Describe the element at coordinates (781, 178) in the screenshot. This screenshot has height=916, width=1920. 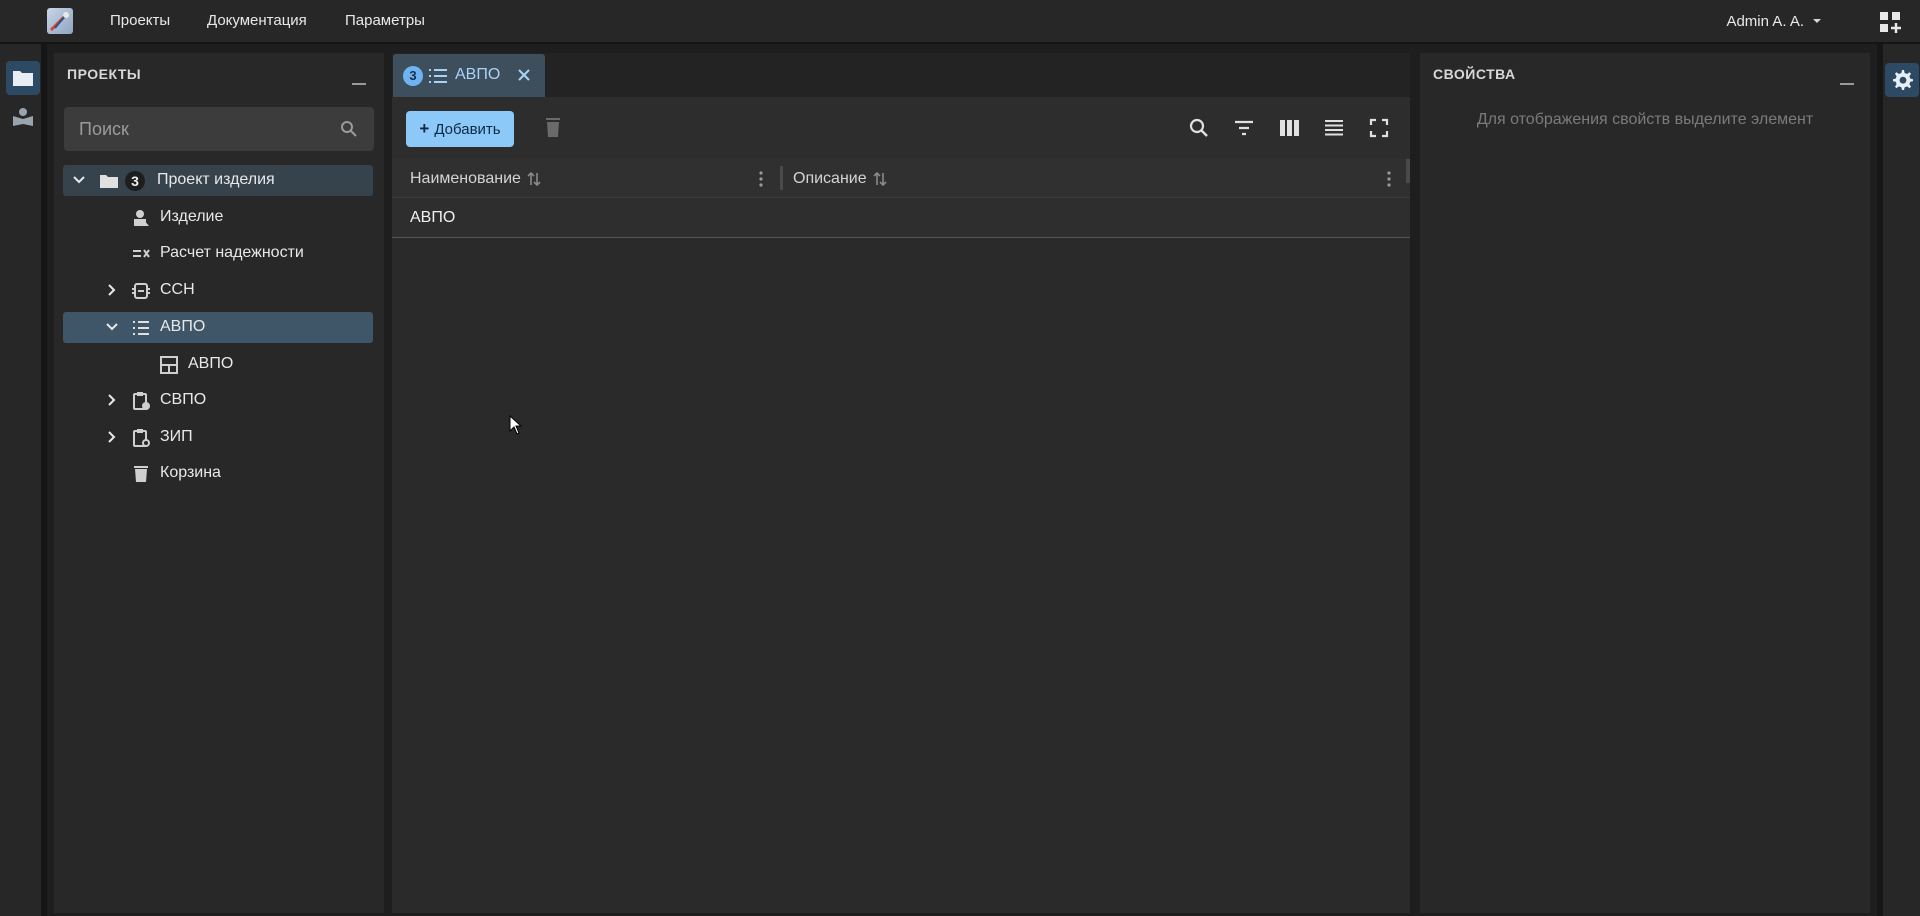
I see `column-resize-handle` at that location.